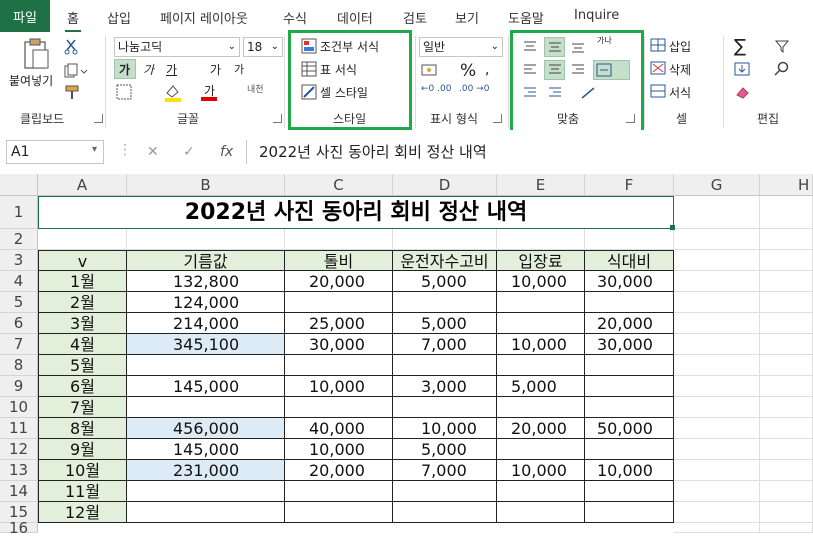 Image resolution: width=813 pixels, height=537 pixels. Describe the element at coordinates (445, 386) in the screenshot. I see `table-cell: 3,000` at that location.